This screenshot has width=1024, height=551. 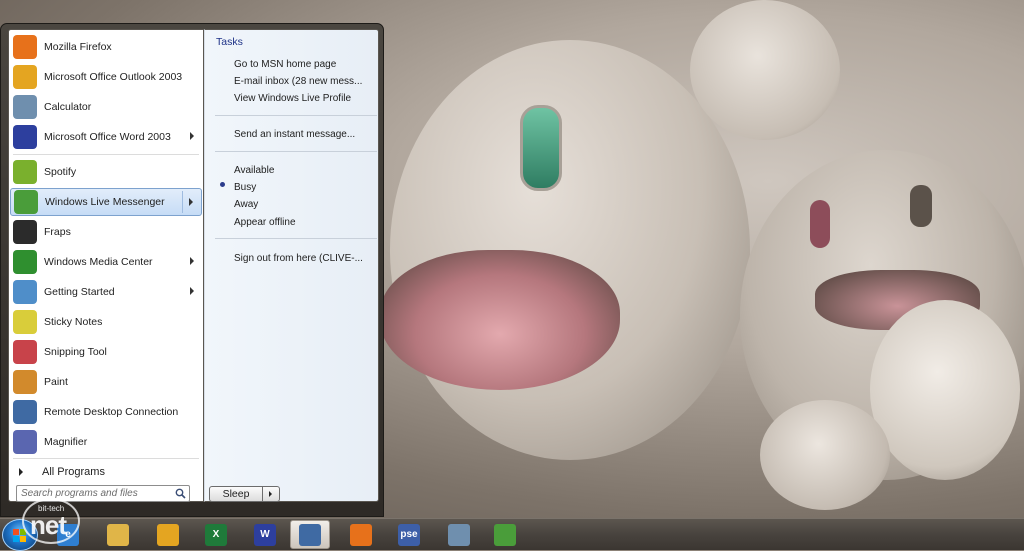 What do you see at coordinates (25, 292) in the screenshot?
I see `getting-started-icon` at bounding box center [25, 292].